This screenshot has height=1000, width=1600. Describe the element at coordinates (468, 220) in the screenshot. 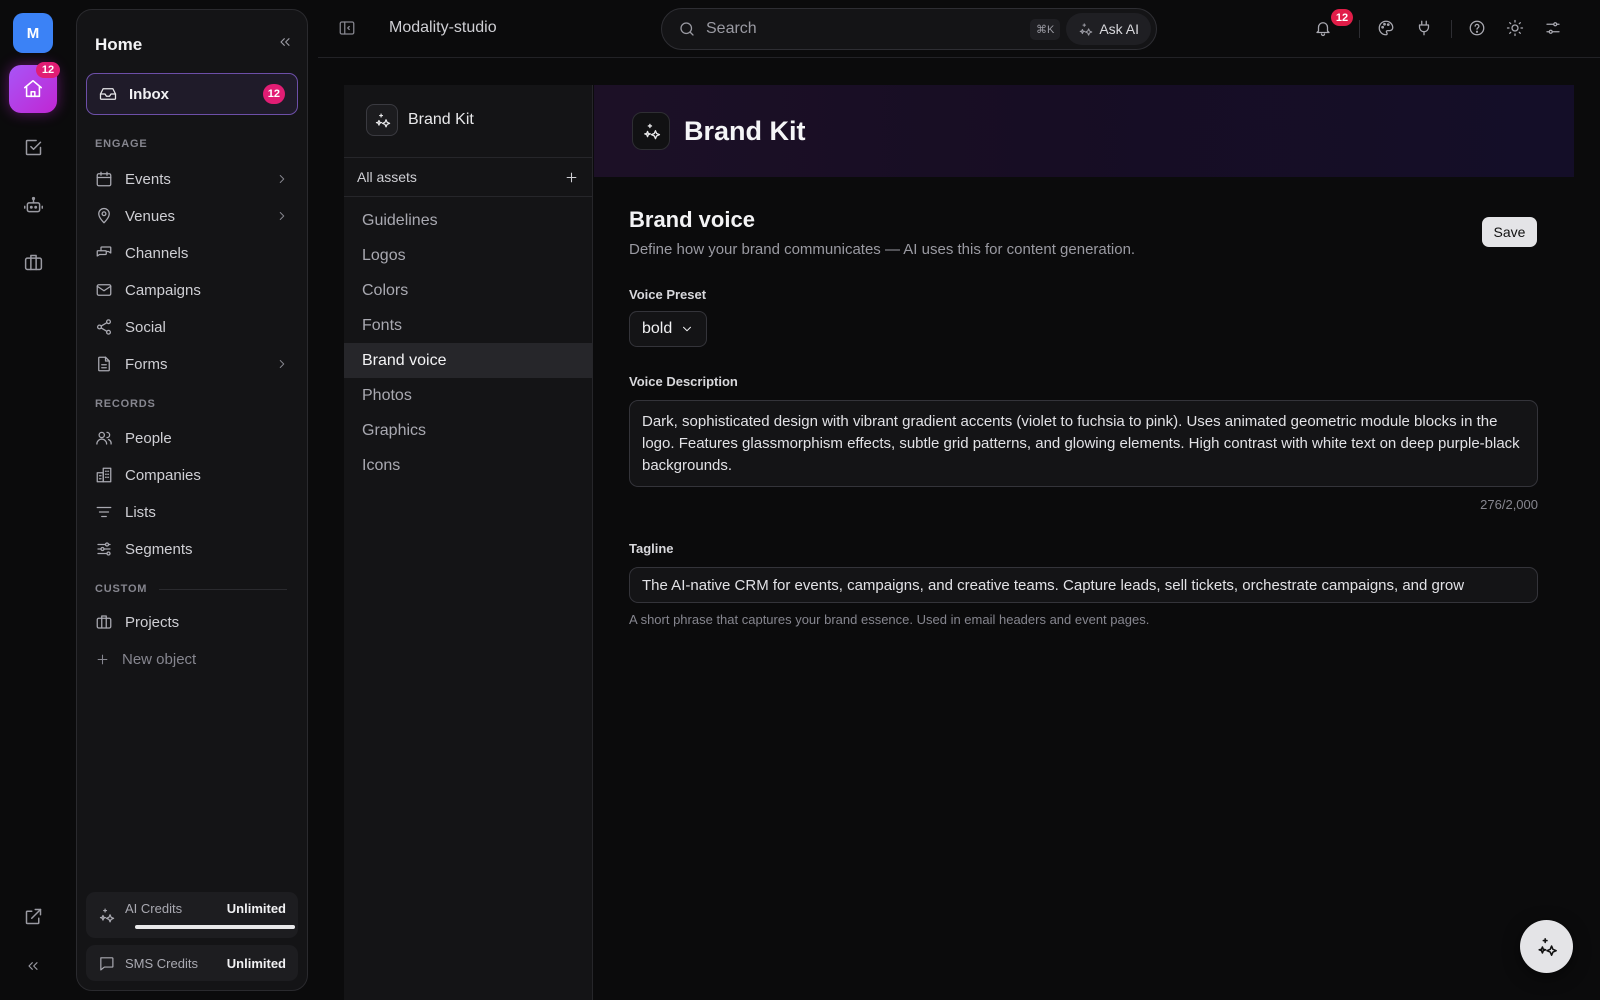

I see `asset-item-guidelines: Guidelines` at that location.